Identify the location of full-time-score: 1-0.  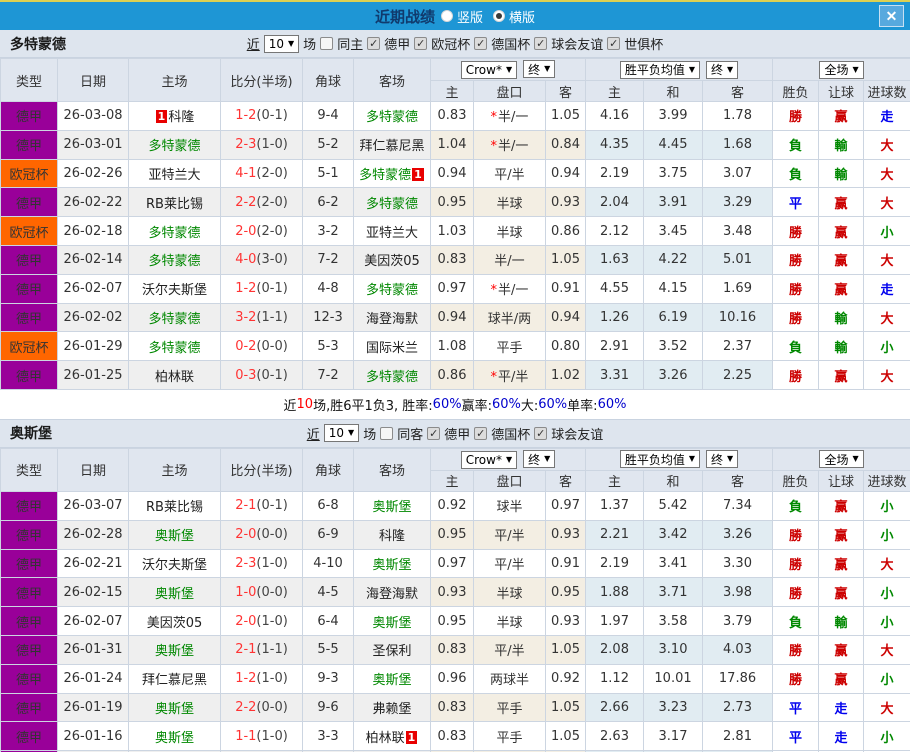
(246, 592).